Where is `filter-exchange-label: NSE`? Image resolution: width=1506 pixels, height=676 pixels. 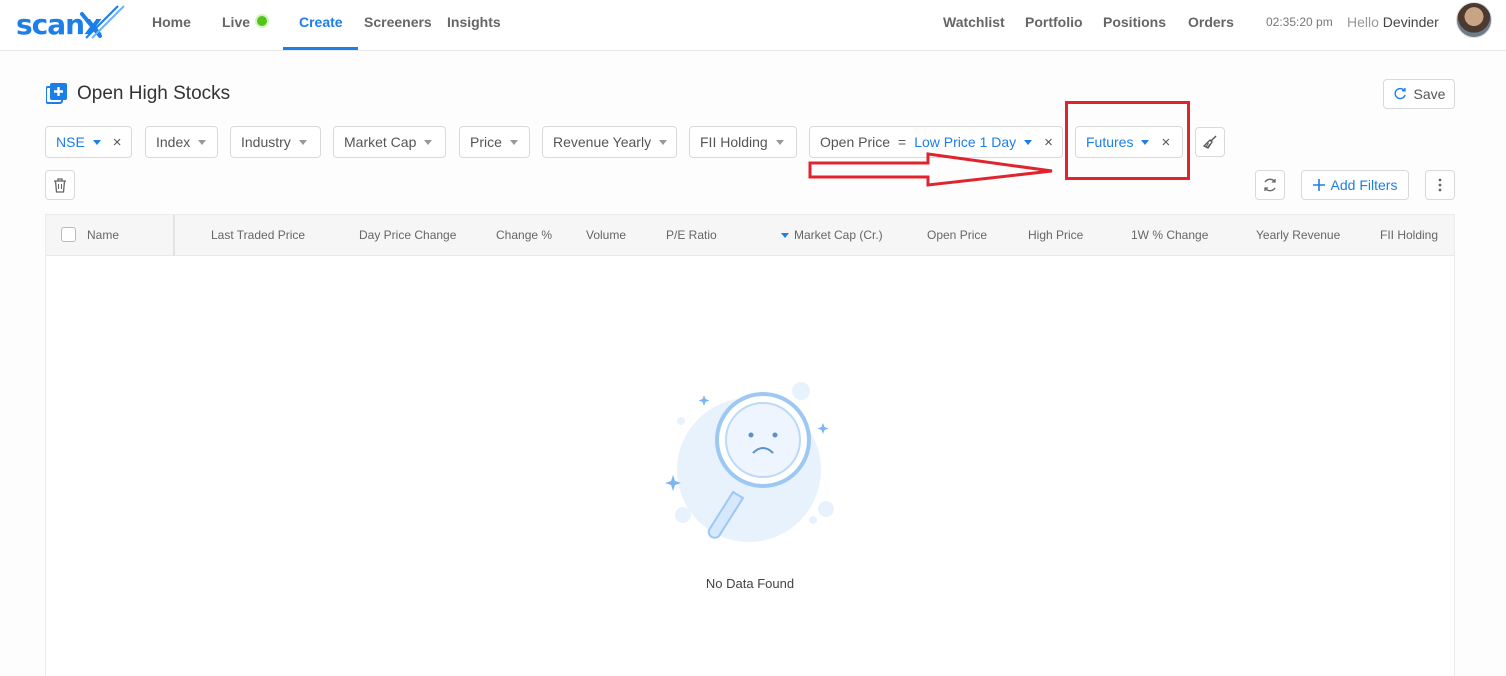 filter-exchange-label: NSE is located at coordinates (70, 142).